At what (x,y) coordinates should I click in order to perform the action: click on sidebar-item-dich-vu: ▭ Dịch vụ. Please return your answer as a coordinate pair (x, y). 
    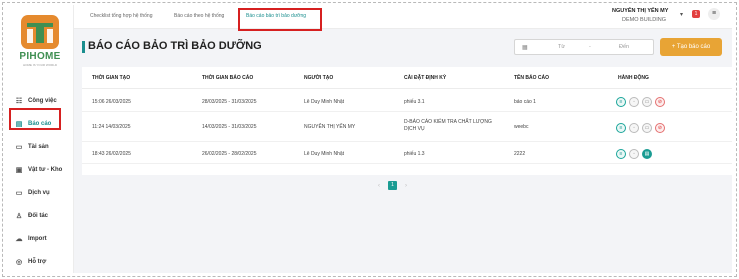
    Looking at the image, I should click on (40, 193).